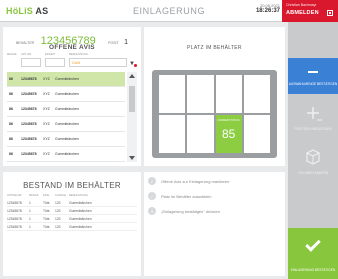  I want to click on datetime: 20.05.2021 18:26:37, so click(268, 8).